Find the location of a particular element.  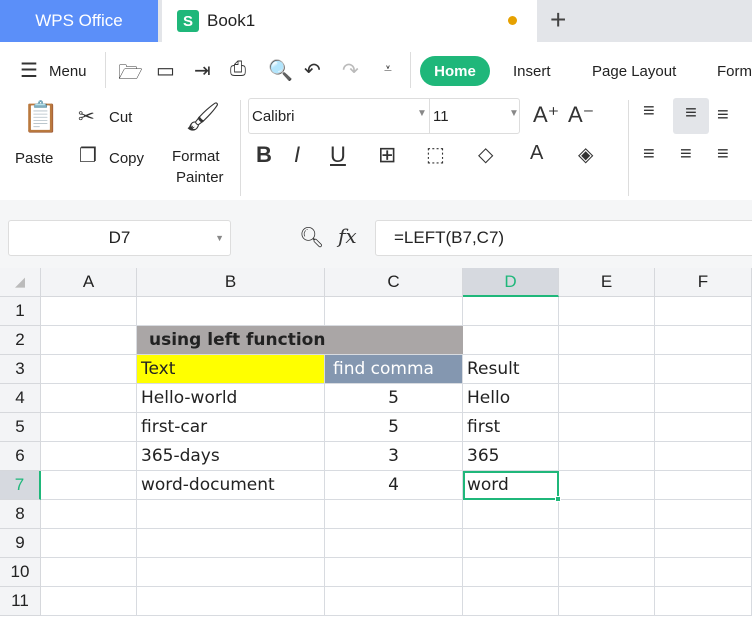

font-selector: Calibri ▼ 11 ▼ is located at coordinates (384, 116).